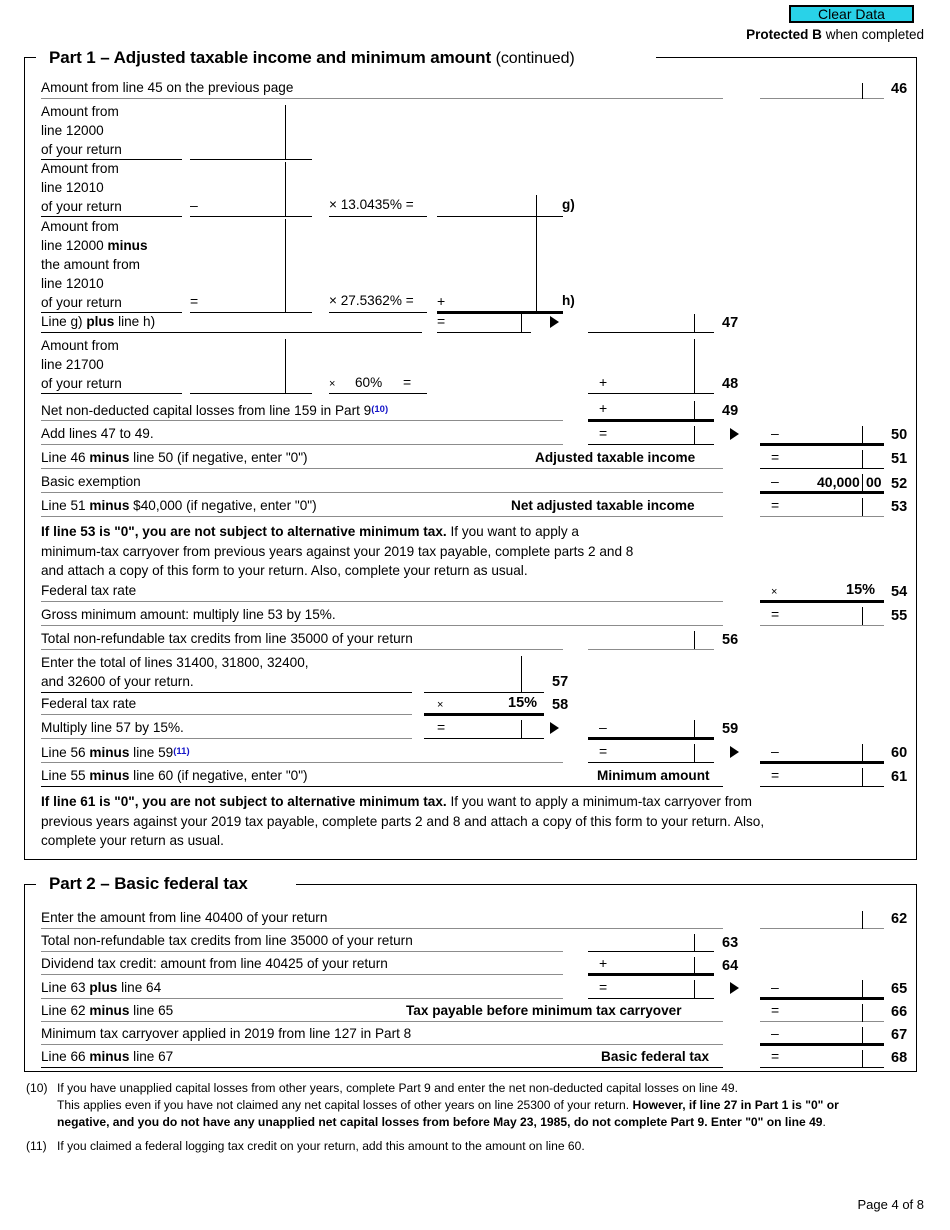 The height and width of the screenshot is (1230, 950). Describe the element at coordinates (80, 345) in the screenshot. I see `row-48-line1: Amount from` at that location.